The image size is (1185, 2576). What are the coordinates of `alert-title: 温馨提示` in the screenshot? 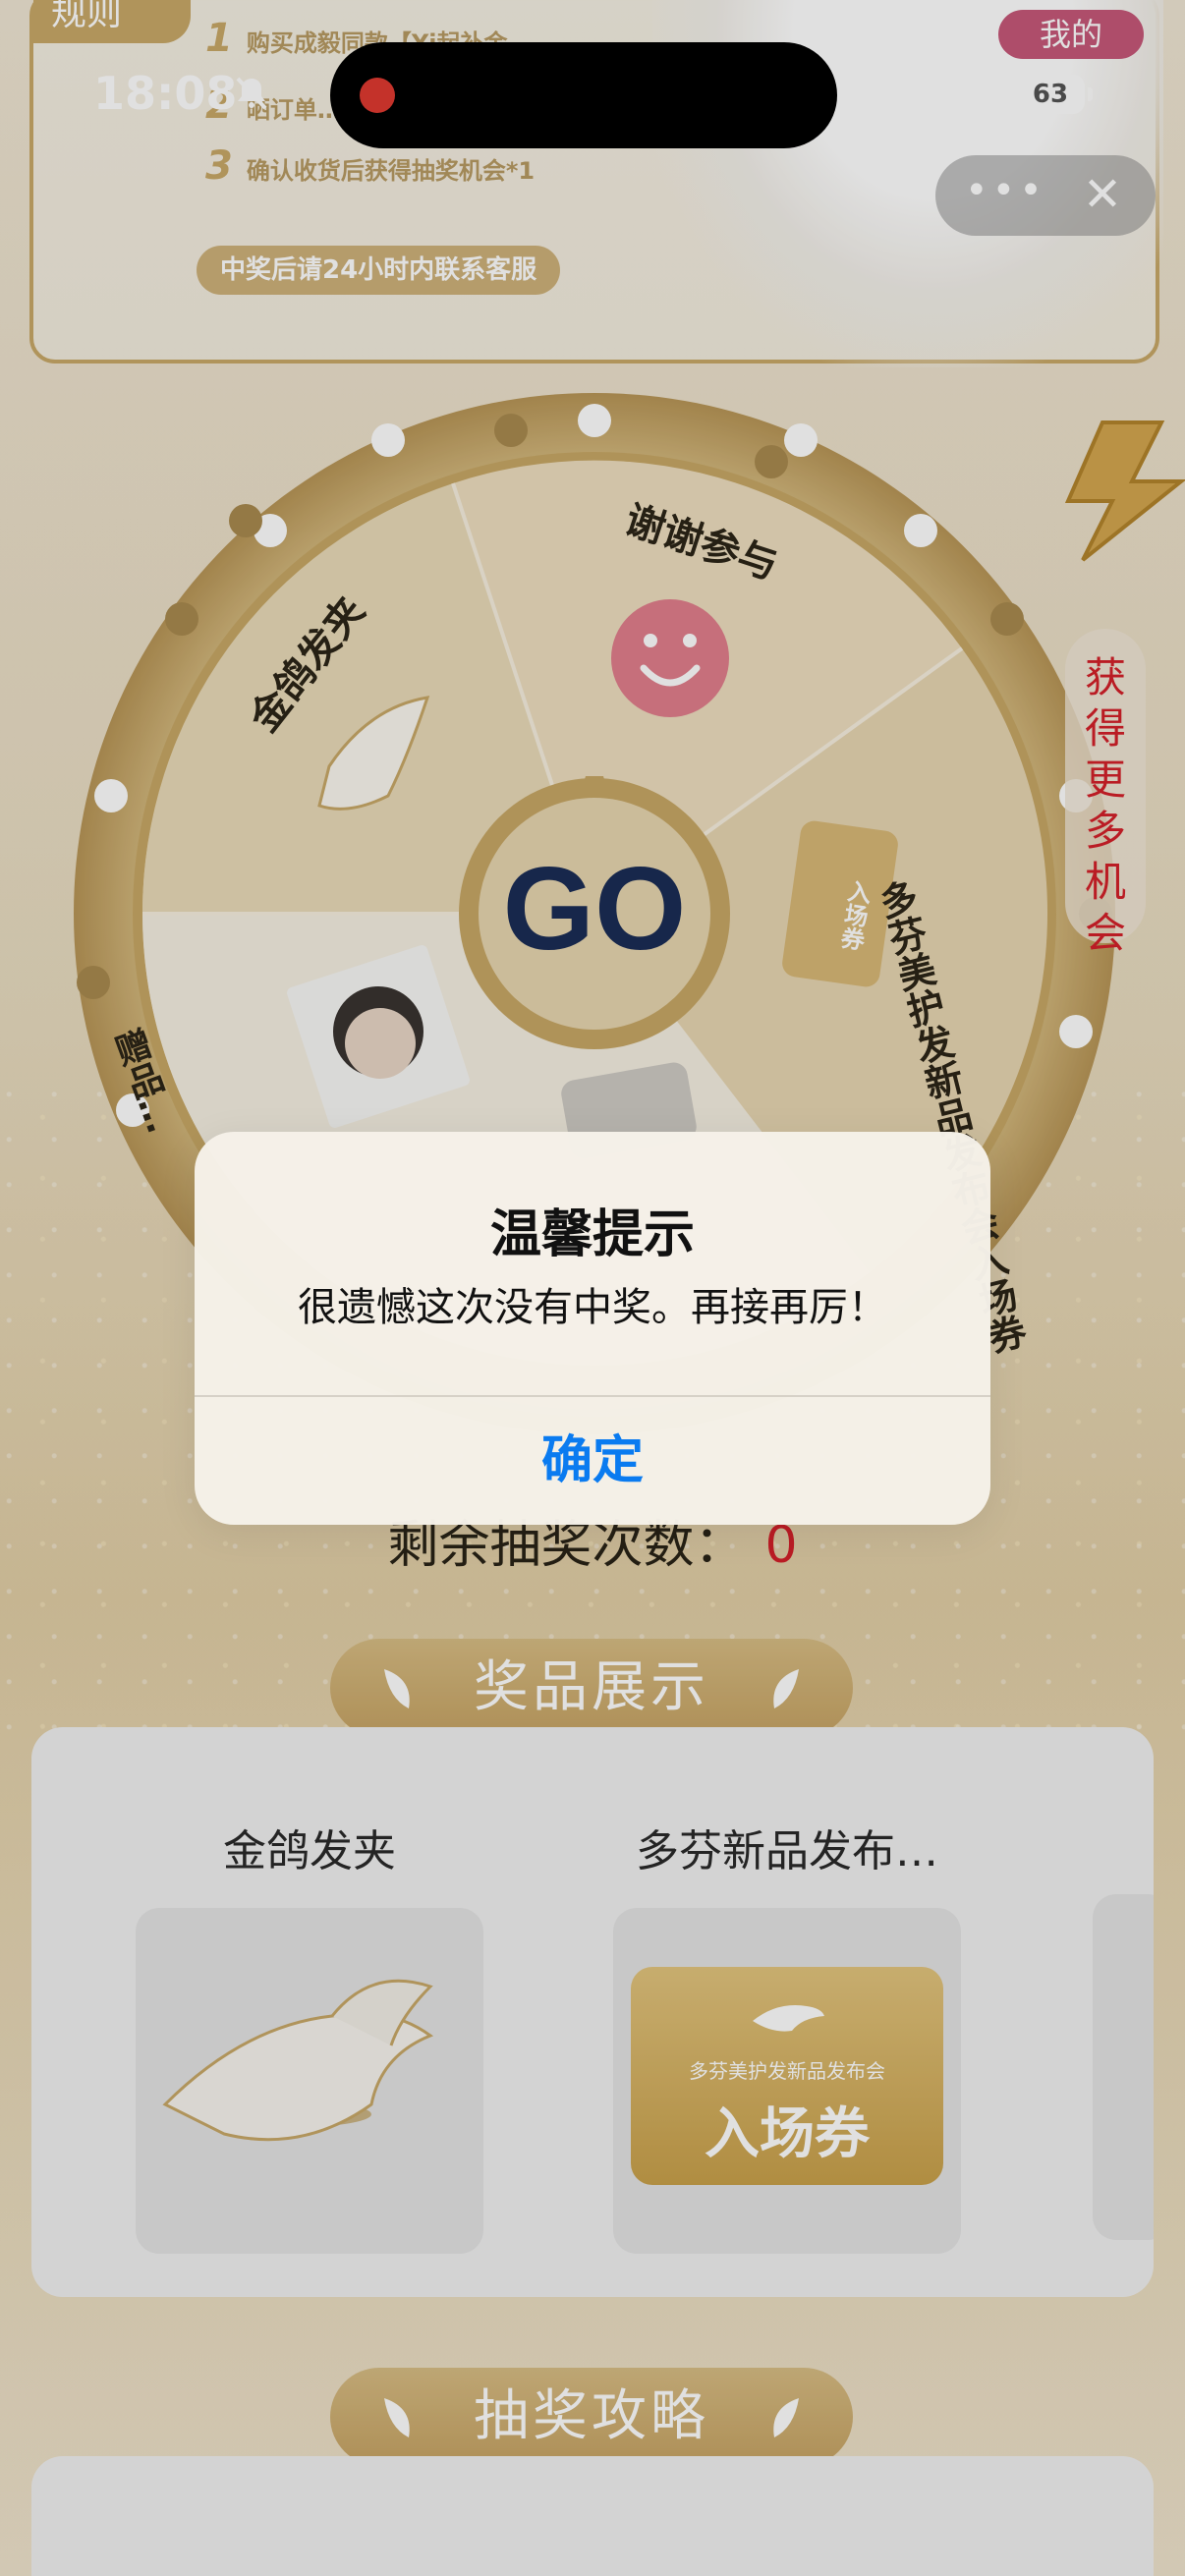 It's located at (592, 1234).